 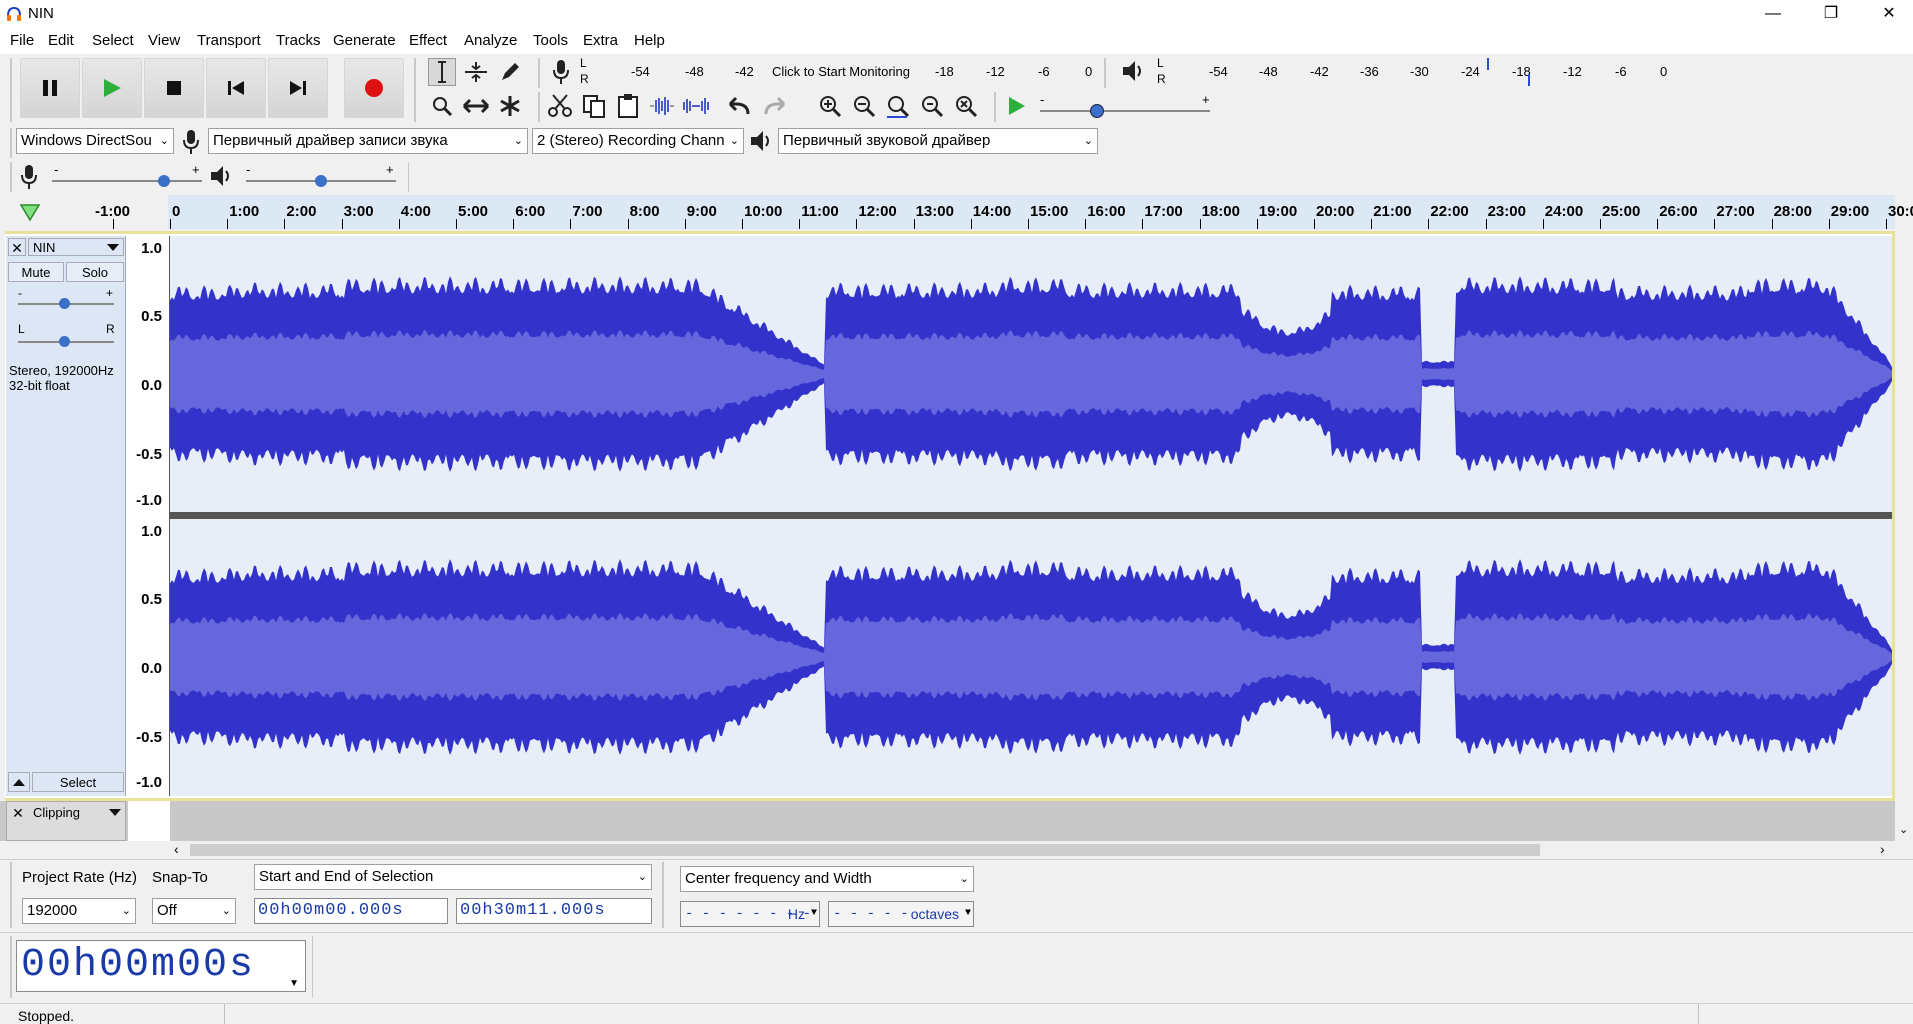 I want to click on audio-position-time: 00h00m00s ▼, so click(x=161, y=966).